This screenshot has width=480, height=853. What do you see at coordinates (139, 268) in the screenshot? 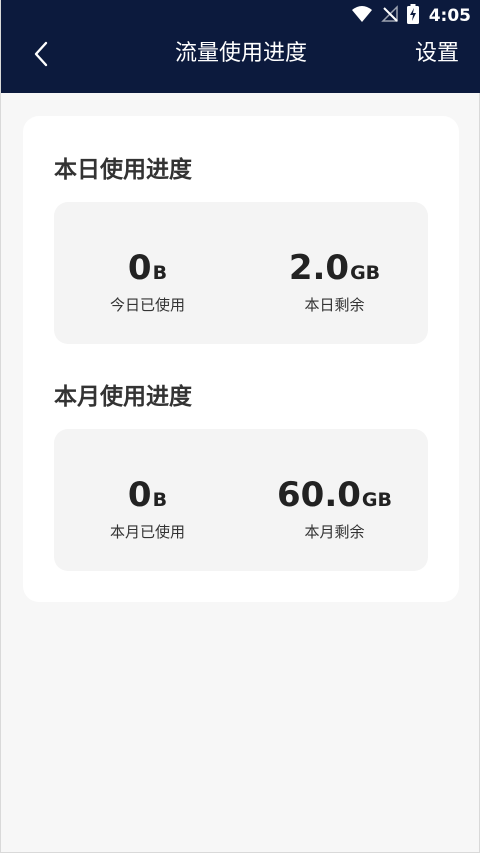
I see `daily-used-number: 0` at bounding box center [139, 268].